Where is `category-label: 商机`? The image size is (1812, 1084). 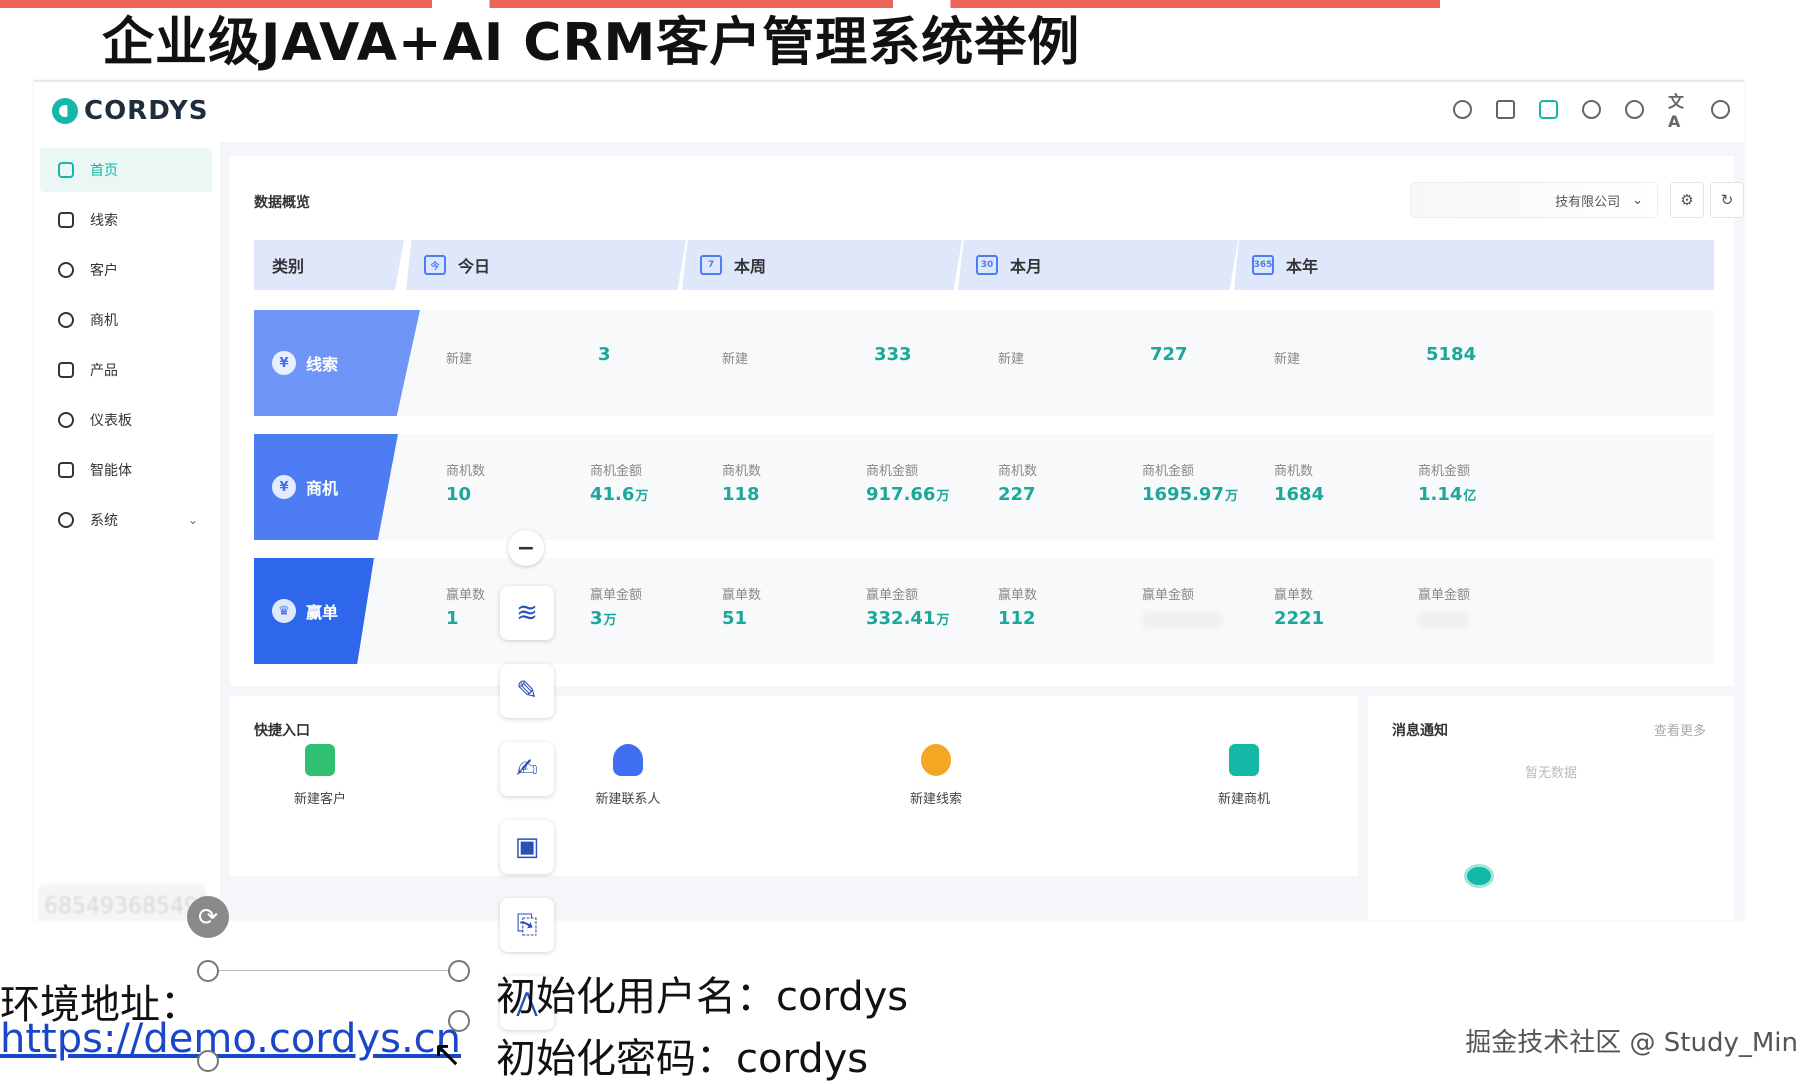
category-label: 商机 is located at coordinates (322, 488).